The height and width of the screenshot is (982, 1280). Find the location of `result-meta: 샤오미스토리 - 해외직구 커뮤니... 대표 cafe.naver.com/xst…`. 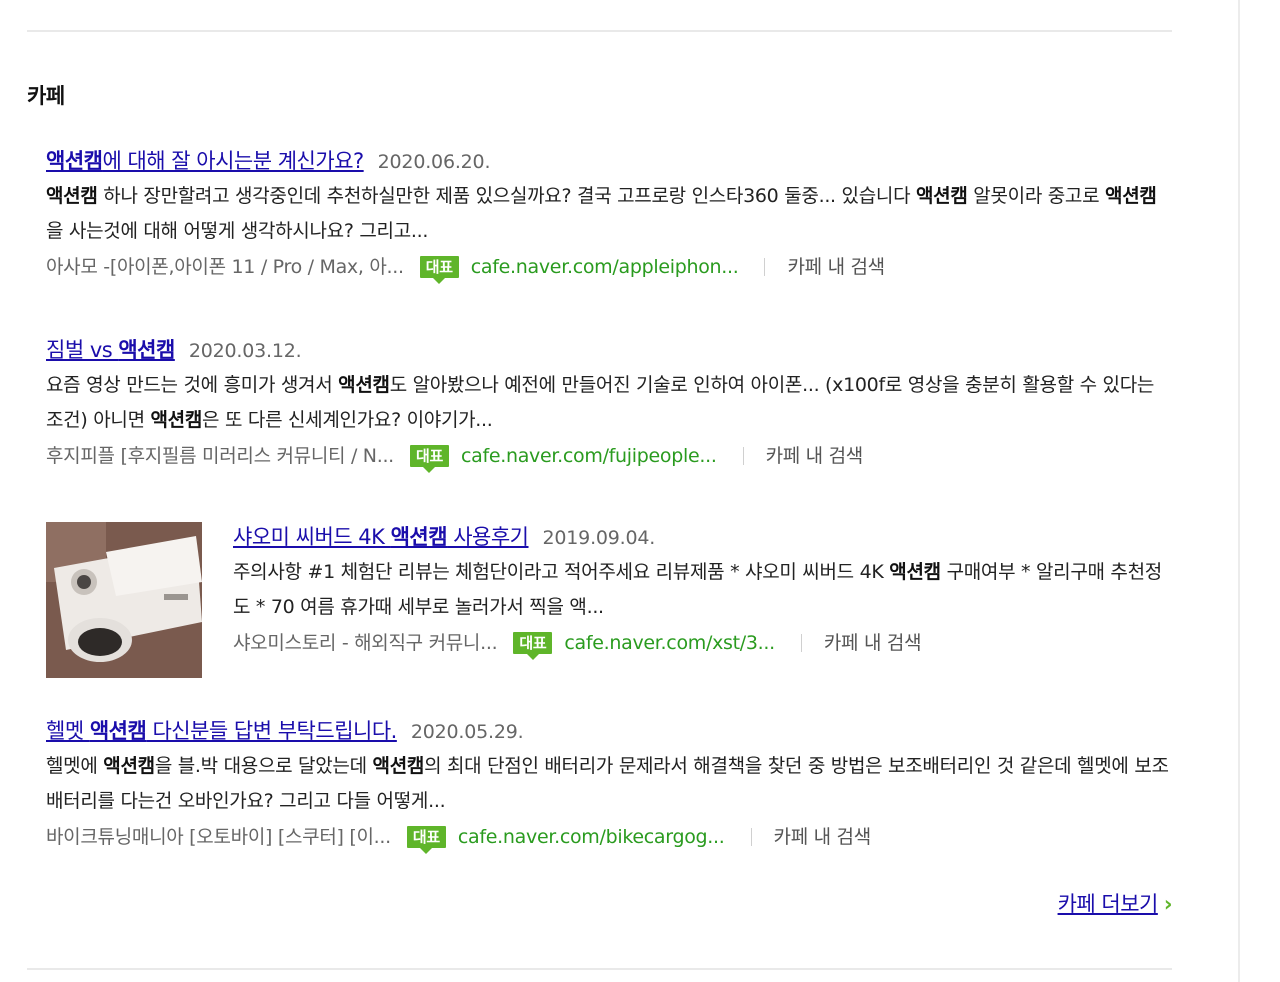

result-meta: 샤오미스토리 - 해외직구 커뮤니... 대표 cafe.naver.com/xst… is located at coordinates (702, 643).